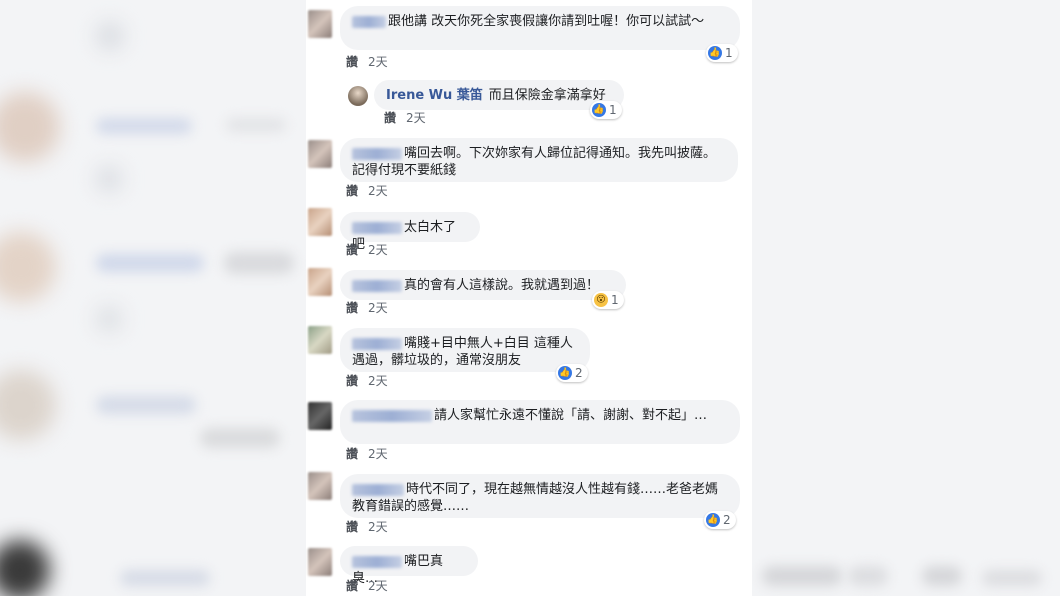 This screenshot has width=1060, height=596. I want to click on comment-text: 跟他講 改天你死全家喪假讓你請到吐喔！你可以試試～, so click(546, 21).